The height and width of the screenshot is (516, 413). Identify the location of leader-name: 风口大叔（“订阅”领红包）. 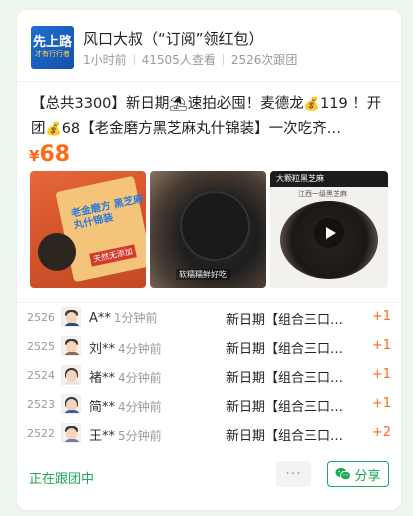
(173, 38).